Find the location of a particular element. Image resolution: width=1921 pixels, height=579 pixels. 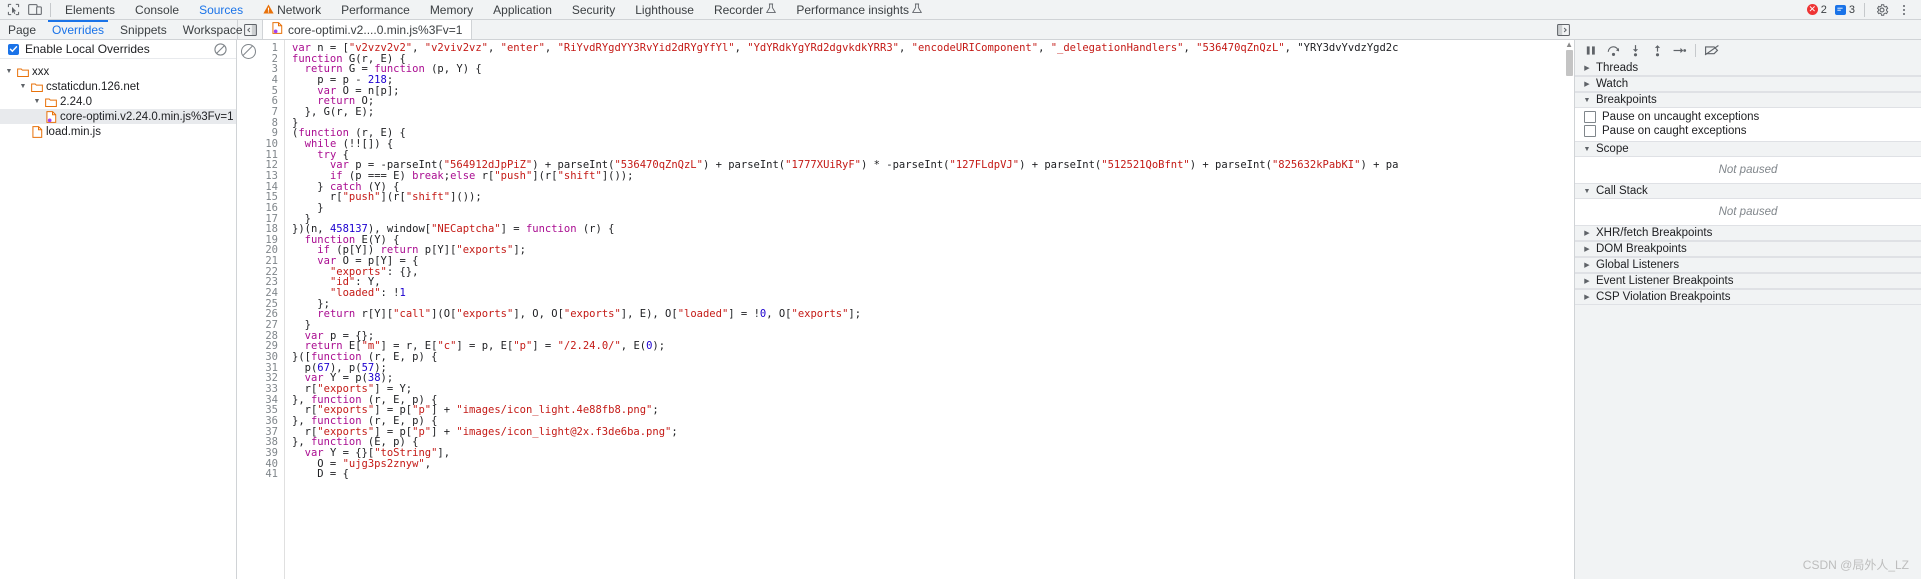

section-csp-violation-breakpoints-title: CSP Violation Breakpoints is located at coordinates (1663, 297).